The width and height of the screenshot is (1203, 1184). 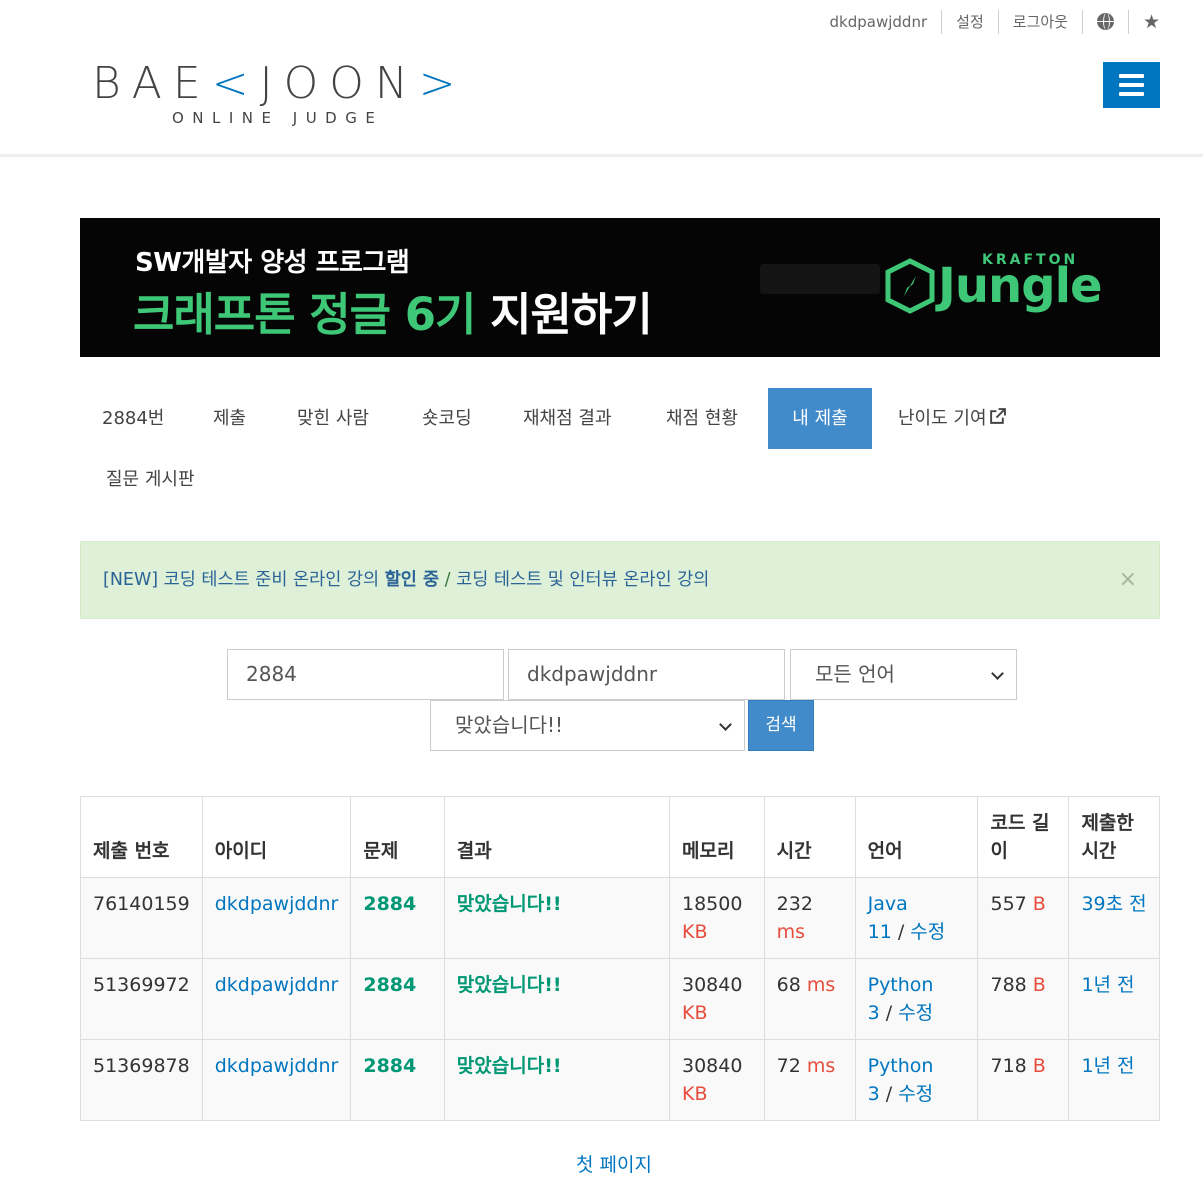 What do you see at coordinates (809, 837) in the screenshot?
I see `col-header-time: 시간` at bounding box center [809, 837].